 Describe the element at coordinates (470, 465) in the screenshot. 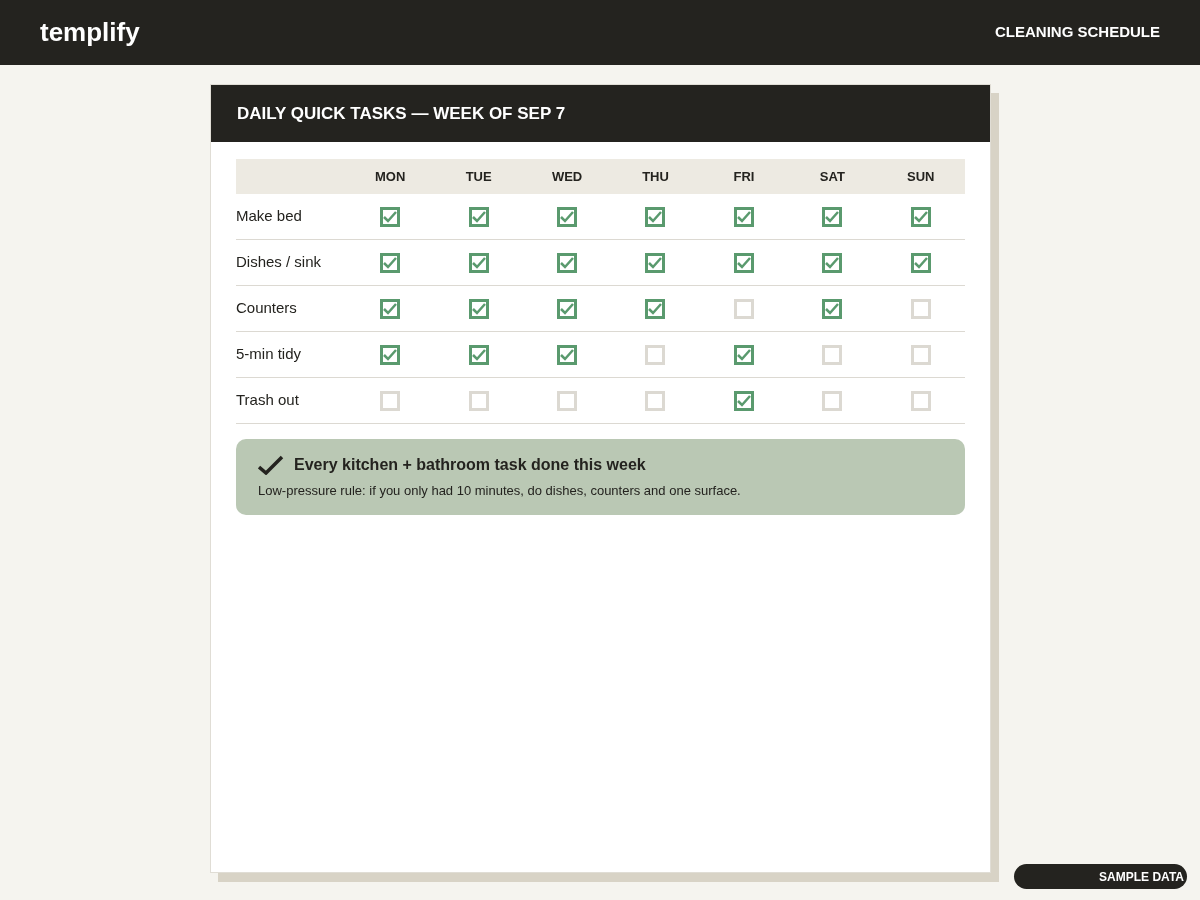

I see `note-title: Every kitchen + bathroom task done this week` at that location.